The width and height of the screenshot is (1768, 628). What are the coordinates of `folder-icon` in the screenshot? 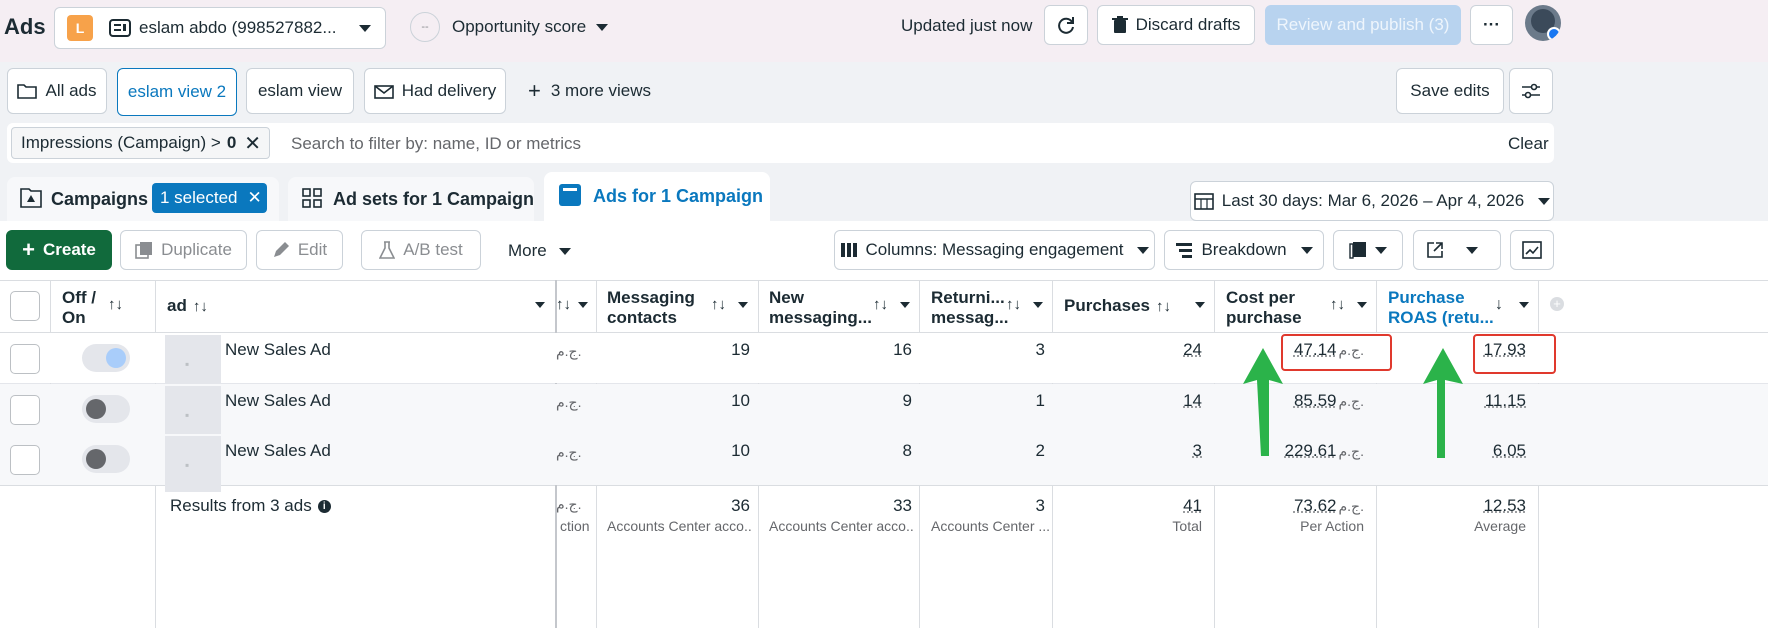 It's located at (27, 91).